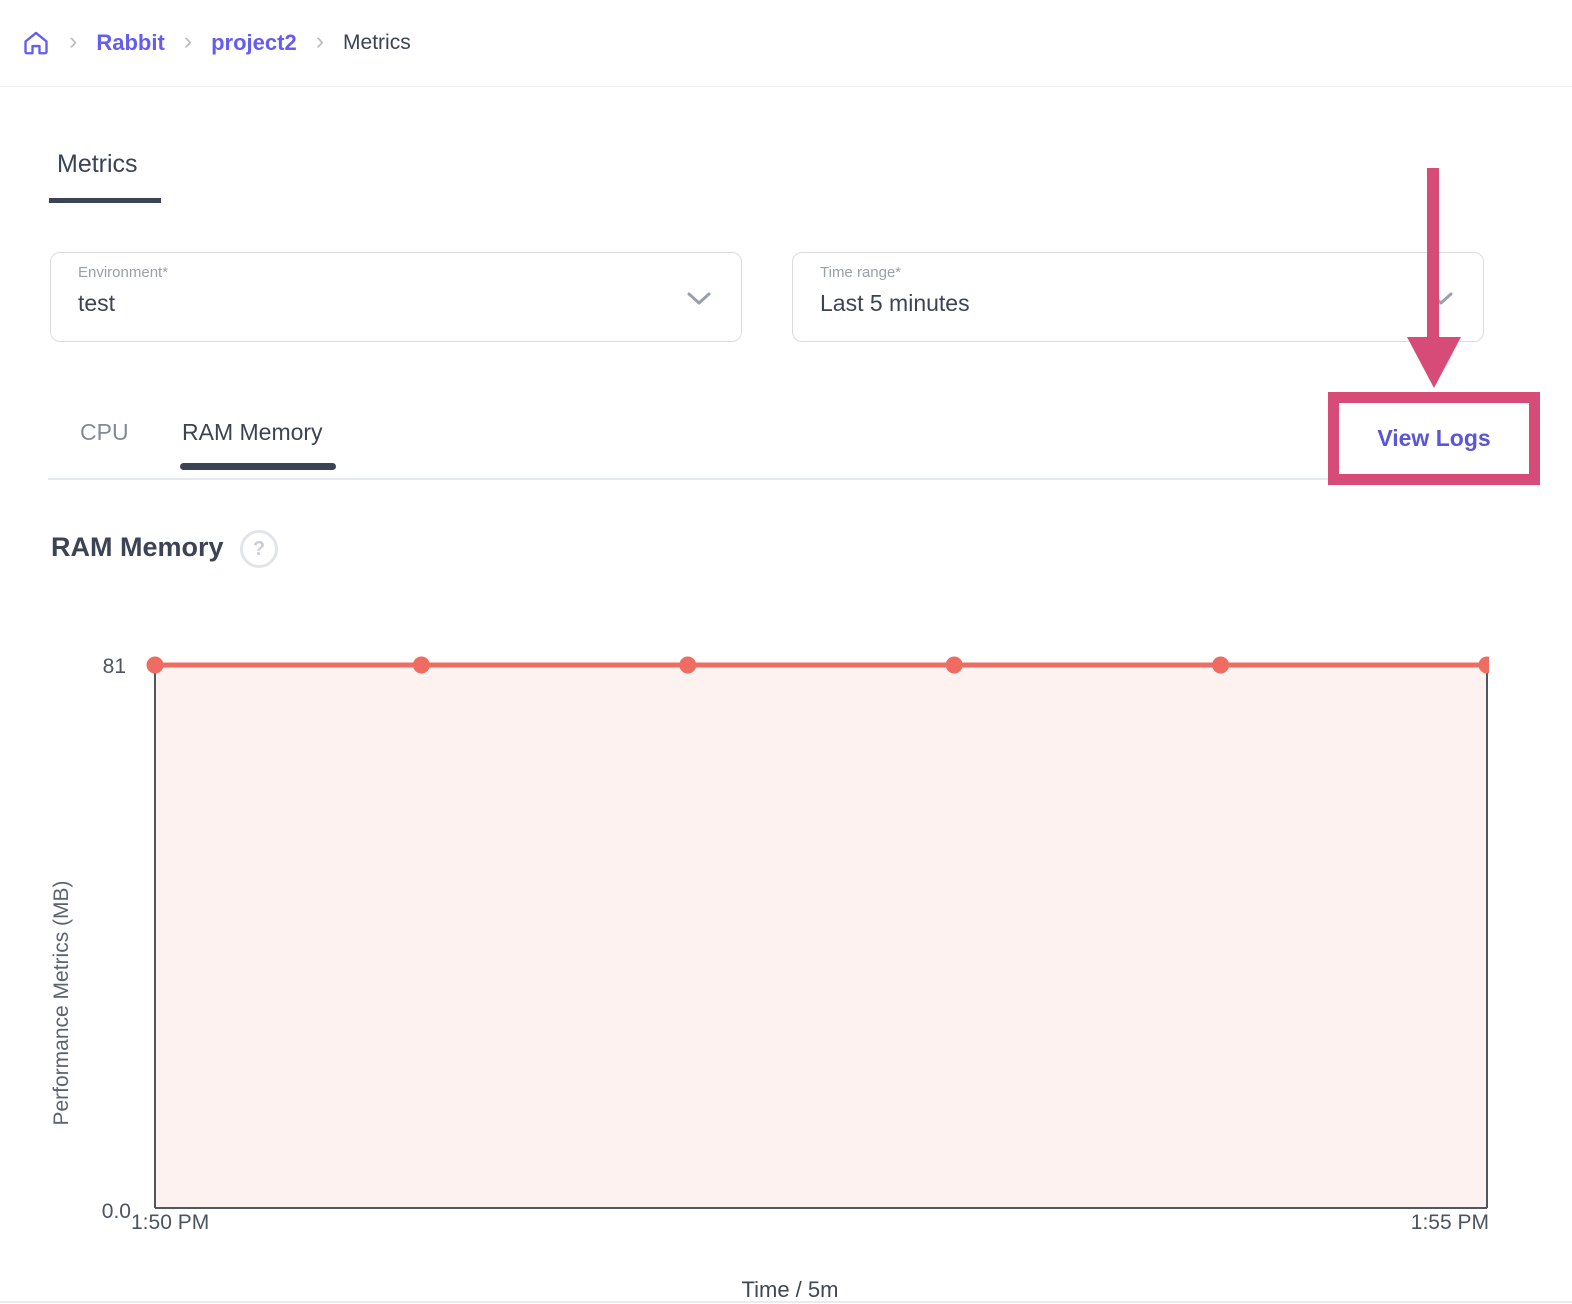 This screenshot has height=1304, width=1572. What do you see at coordinates (258, 466) in the screenshot?
I see `tab-ram-memory-underline` at bounding box center [258, 466].